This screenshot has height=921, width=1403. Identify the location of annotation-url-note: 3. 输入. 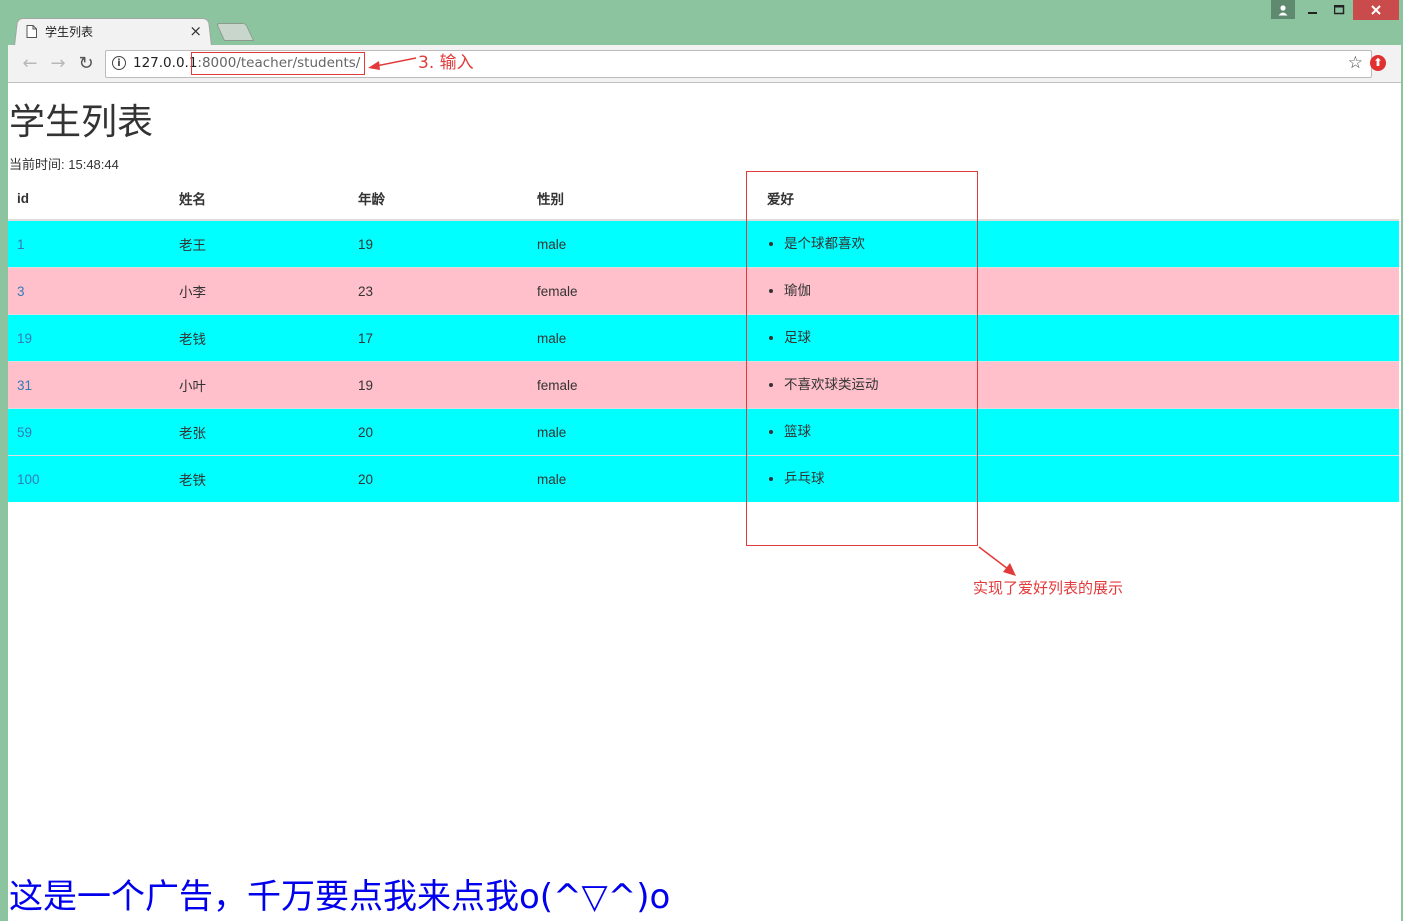
(446, 63).